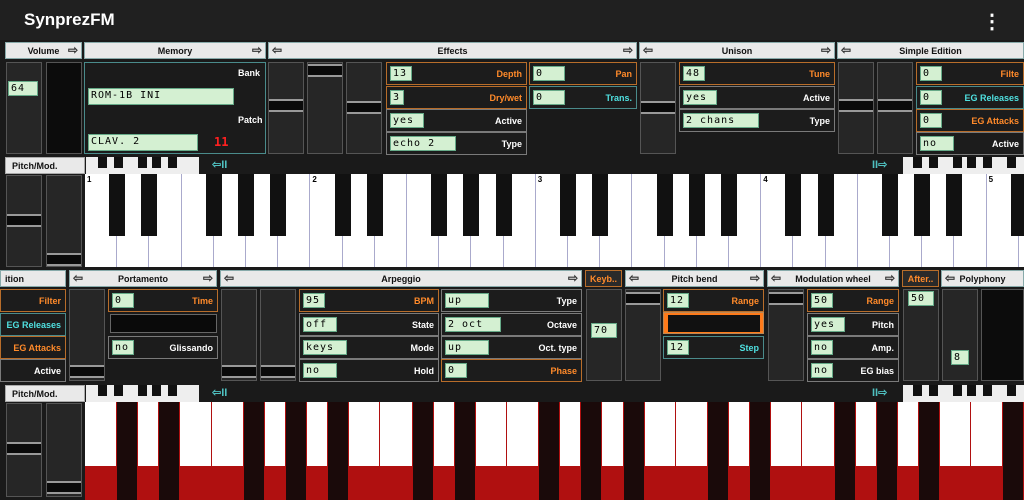  Describe the element at coordinates (960, 335) in the screenshot. I see `polyphony-slider` at that location.